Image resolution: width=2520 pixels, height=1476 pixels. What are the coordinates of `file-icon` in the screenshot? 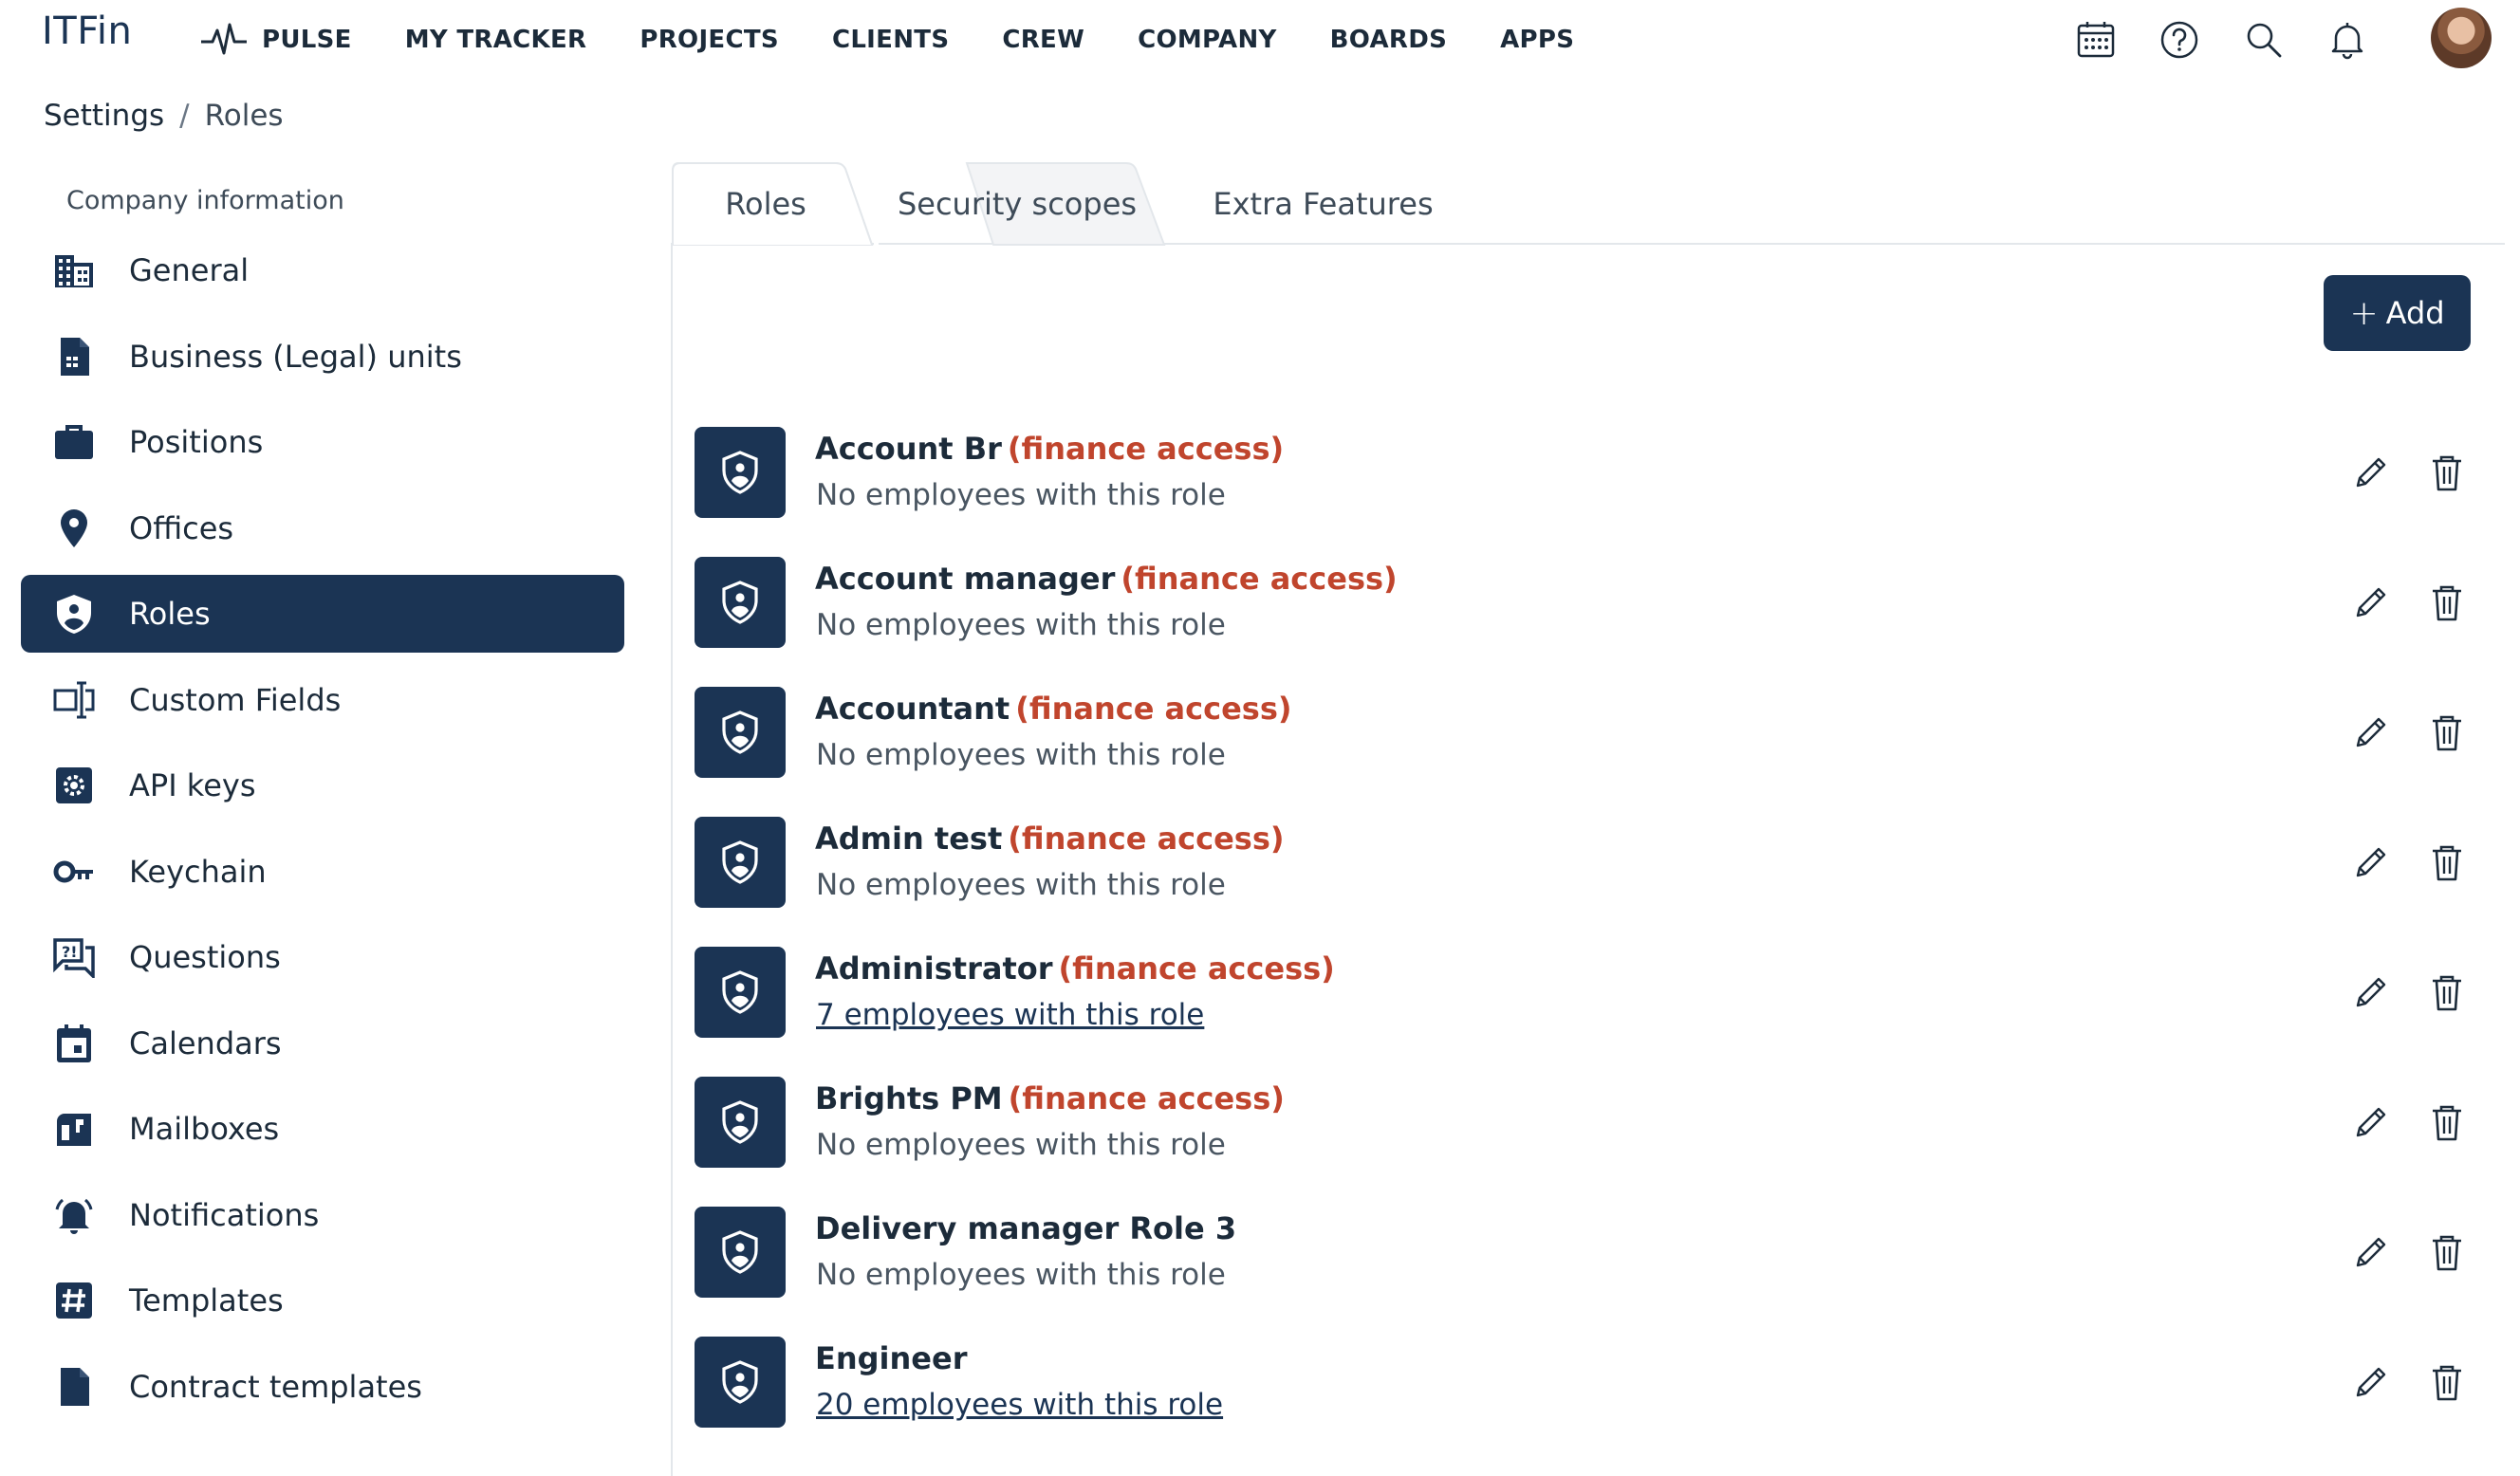 It's located at (75, 1386).